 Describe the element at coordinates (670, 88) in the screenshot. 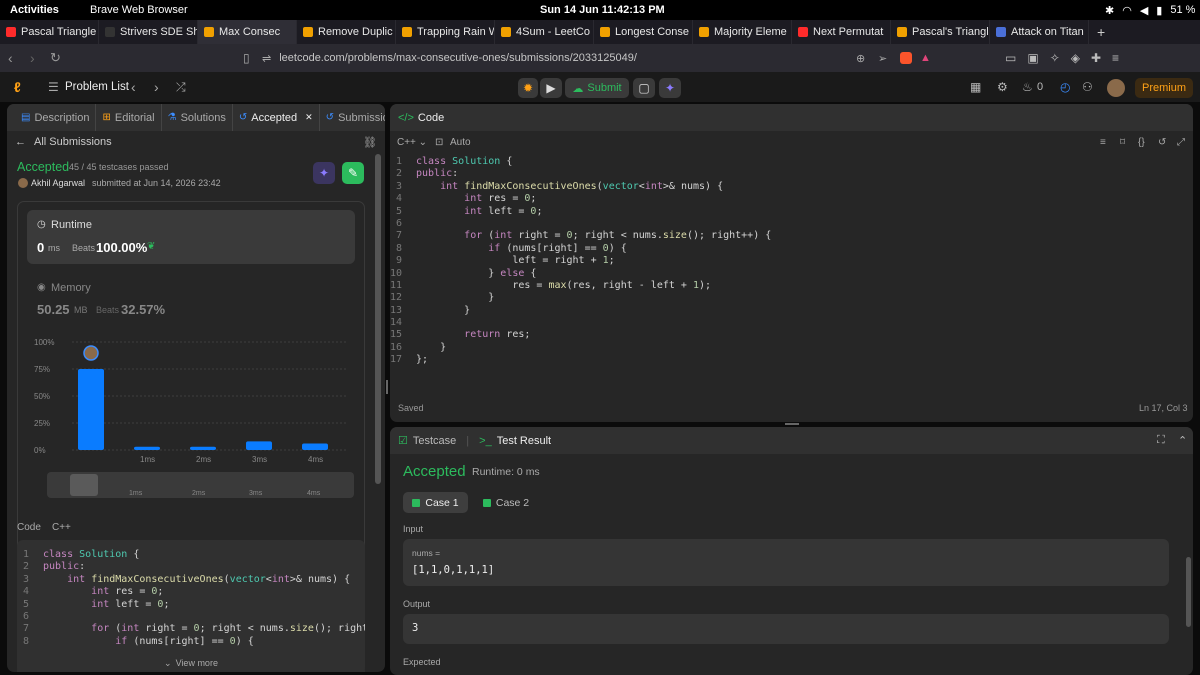

I see `ai-assist-button: ✦` at that location.